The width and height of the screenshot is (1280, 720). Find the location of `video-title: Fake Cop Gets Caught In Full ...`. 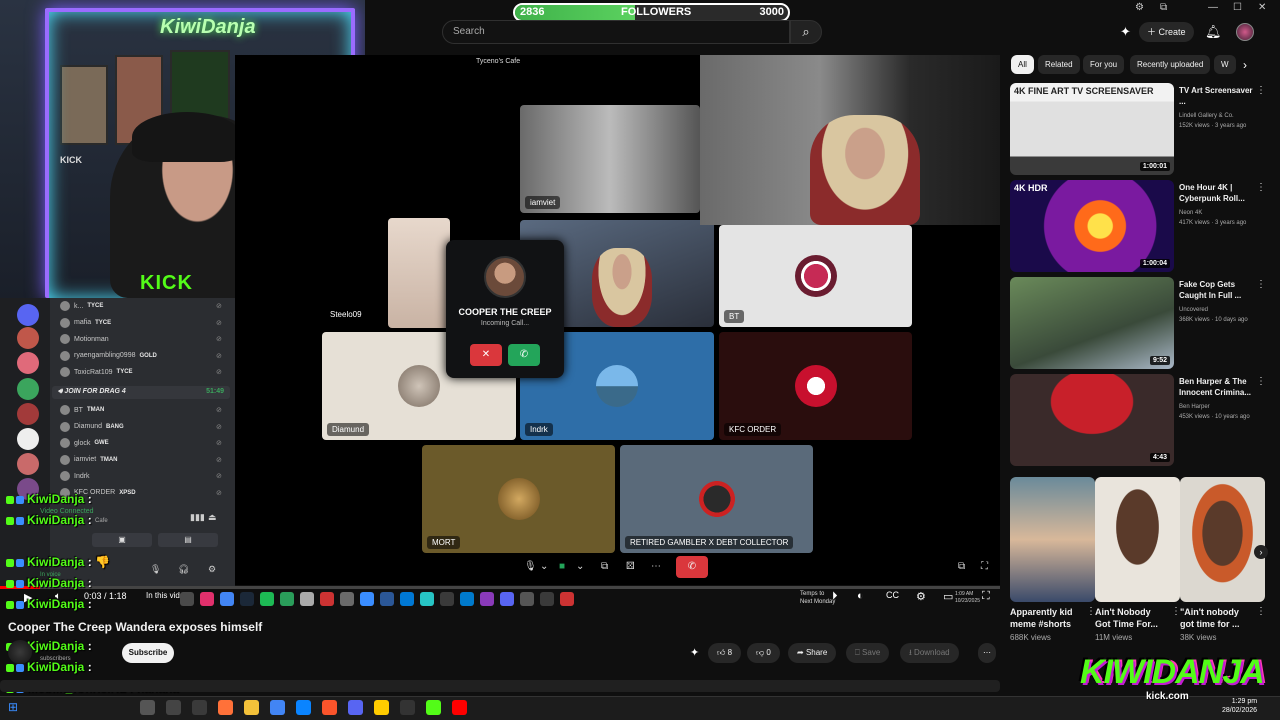

video-title: Fake Cop Gets Caught In Full ... is located at coordinates (1216, 290).